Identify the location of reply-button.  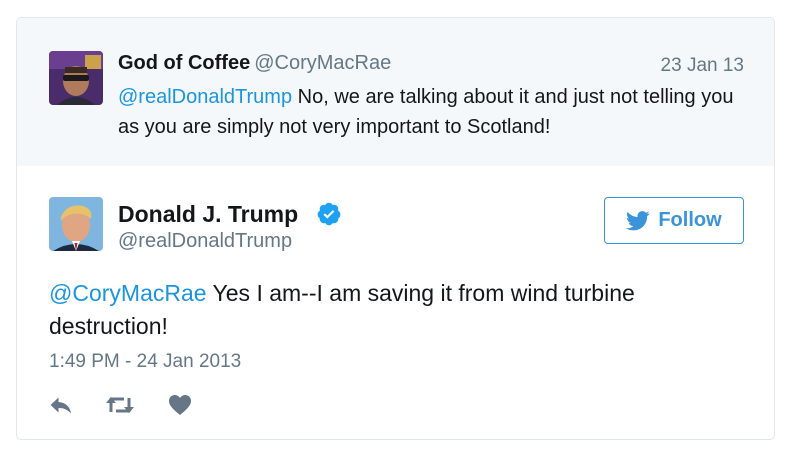
(61, 405).